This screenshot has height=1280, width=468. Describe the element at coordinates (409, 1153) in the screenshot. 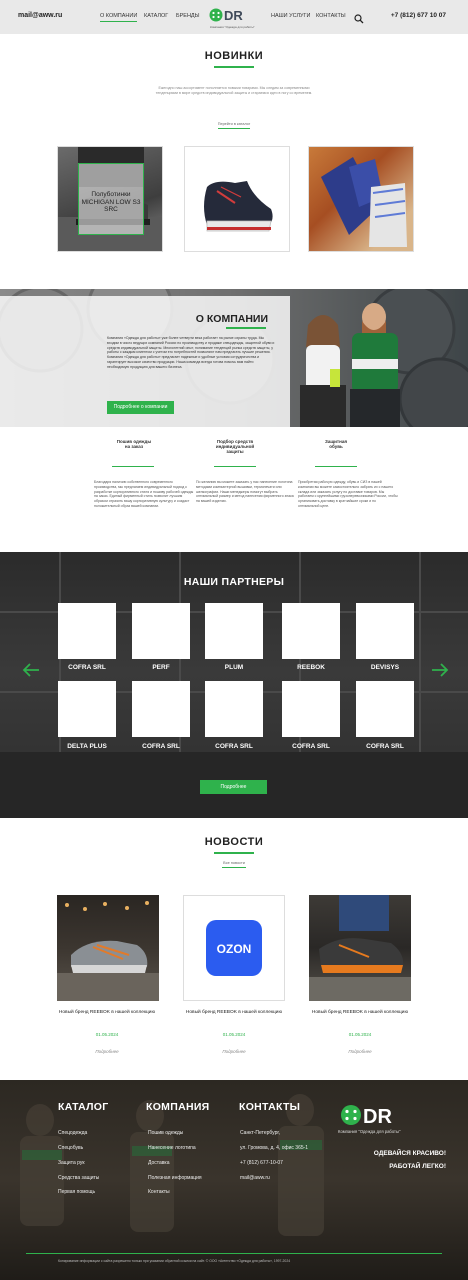

I see `footer-slogan-1: ОДЕВАЙСЯ КРАСИВО!` at that location.